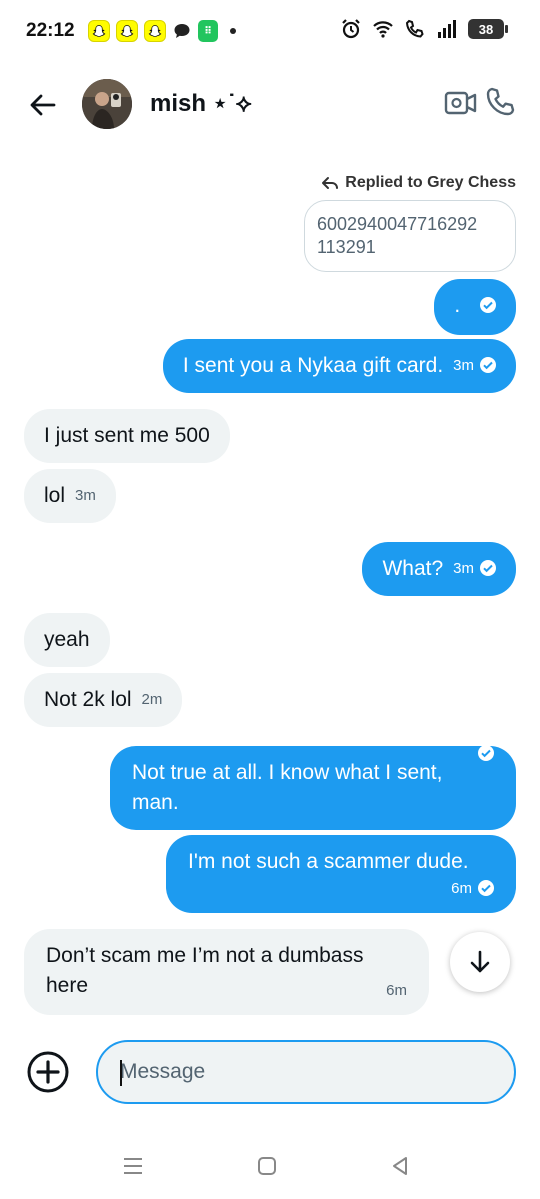 Image resolution: width=540 pixels, height=1199 pixels. I want to click on status-bar: 22:12 ⠿ 38, so click(270, 32).